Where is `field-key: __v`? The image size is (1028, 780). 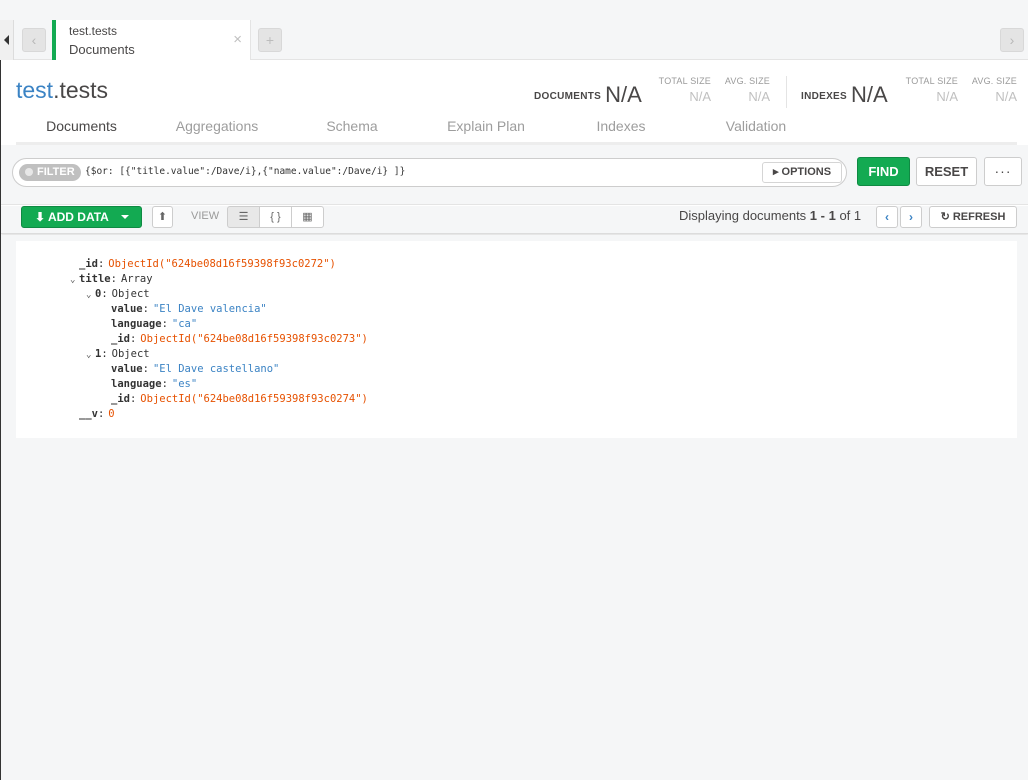 field-key: __v is located at coordinates (88, 414).